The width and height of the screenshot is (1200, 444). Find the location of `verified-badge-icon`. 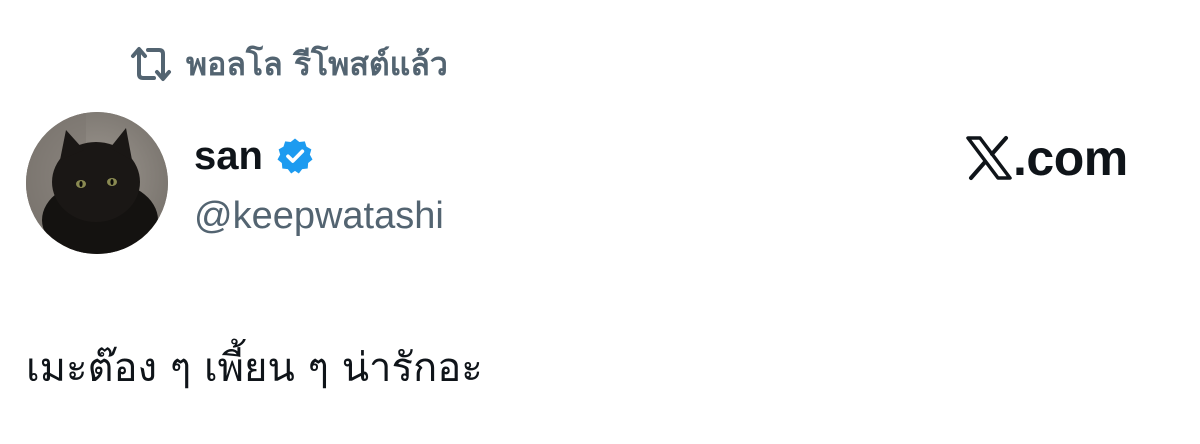

verified-badge-icon is located at coordinates (295, 156).